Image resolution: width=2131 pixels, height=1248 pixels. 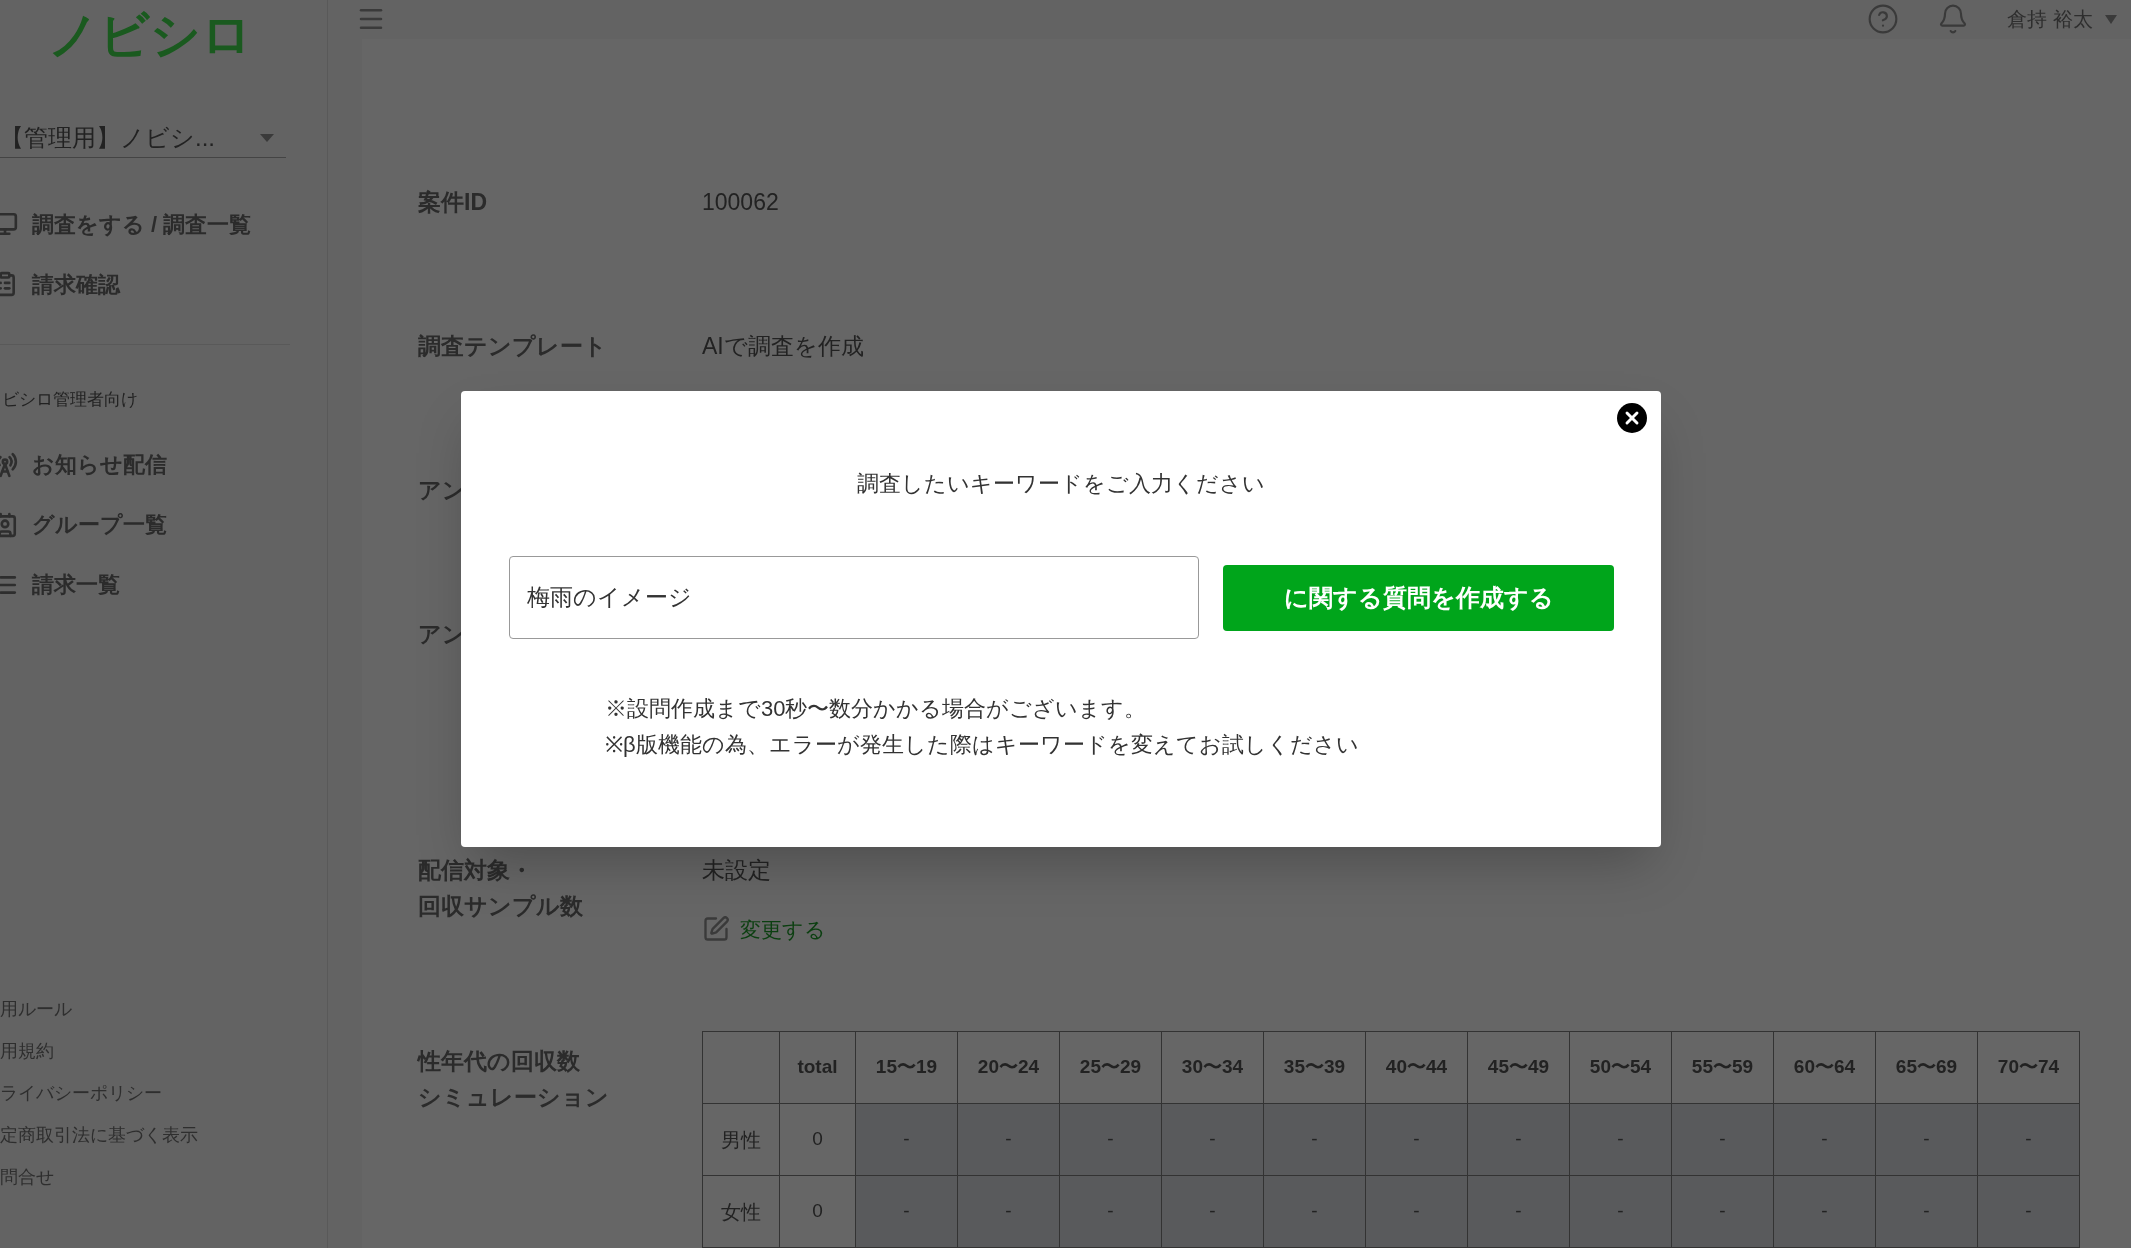 I want to click on column-header: 55〜59, so click(x=1722, y=1067).